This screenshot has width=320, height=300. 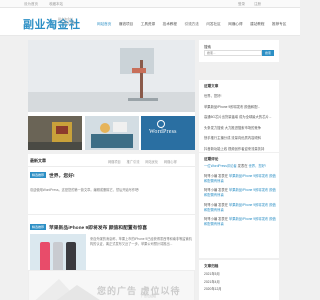 I want to click on search-input, so click(x=233, y=53).